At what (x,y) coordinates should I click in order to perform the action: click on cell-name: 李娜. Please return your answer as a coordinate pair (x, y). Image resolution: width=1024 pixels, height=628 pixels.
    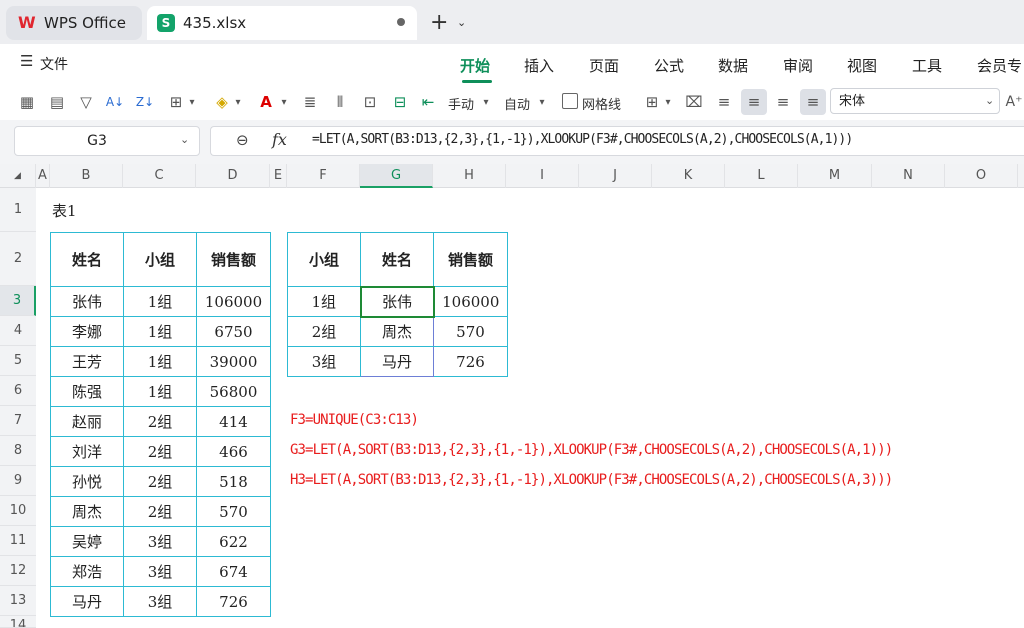
    Looking at the image, I should click on (87, 331).